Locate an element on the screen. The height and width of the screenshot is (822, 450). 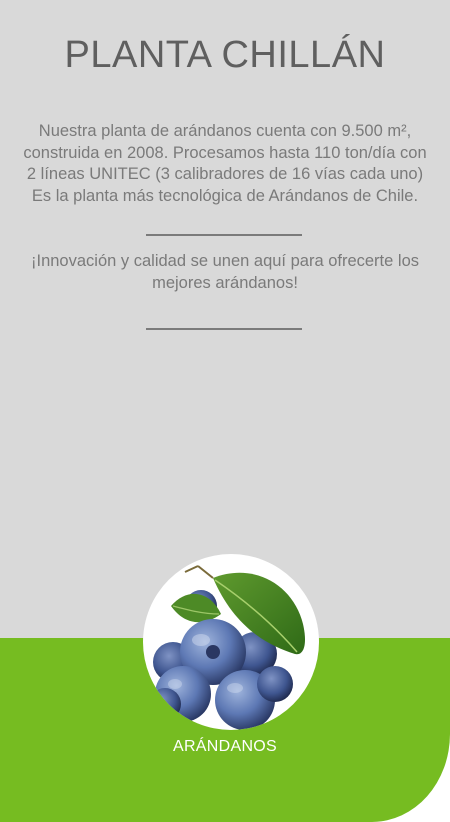
page-title: PLANTA CHILLÁN is located at coordinates (225, 55).